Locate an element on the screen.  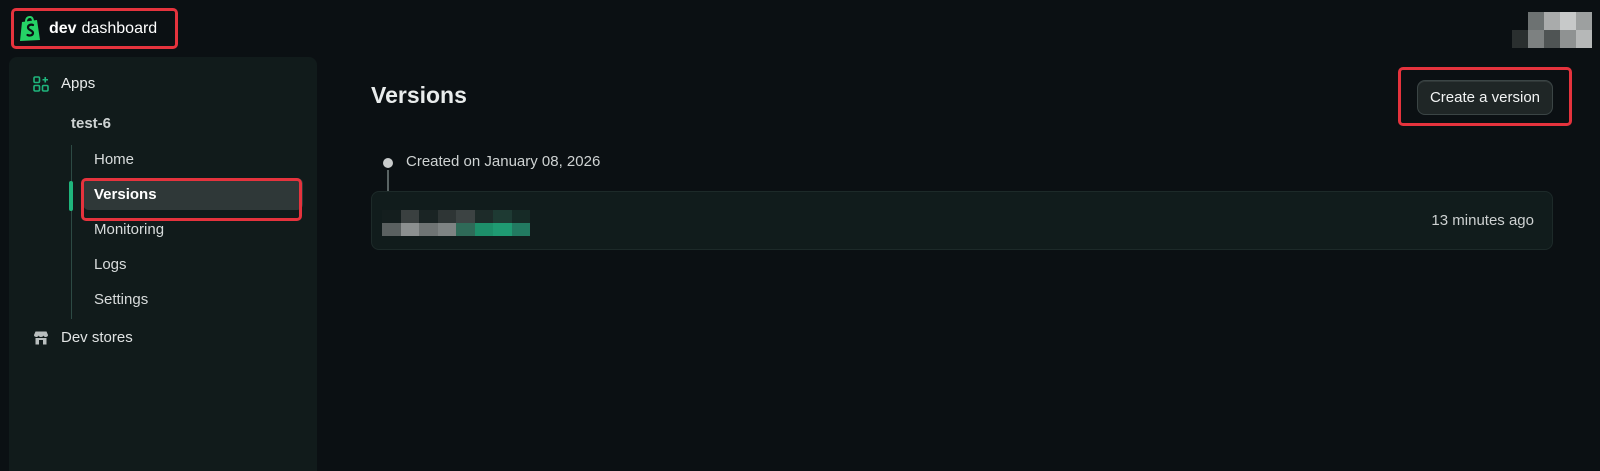
storefront-icon is located at coordinates (41, 337).